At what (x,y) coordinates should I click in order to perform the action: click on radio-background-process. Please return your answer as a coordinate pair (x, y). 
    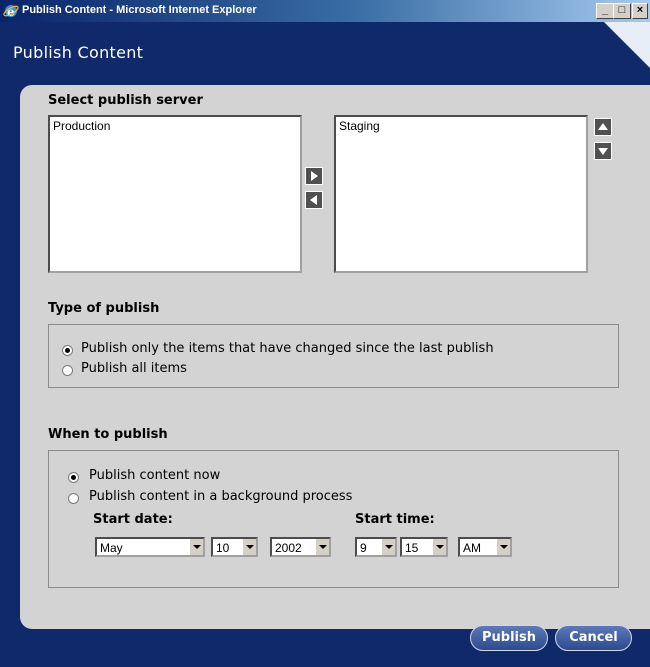
    Looking at the image, I should click on (73, 498).